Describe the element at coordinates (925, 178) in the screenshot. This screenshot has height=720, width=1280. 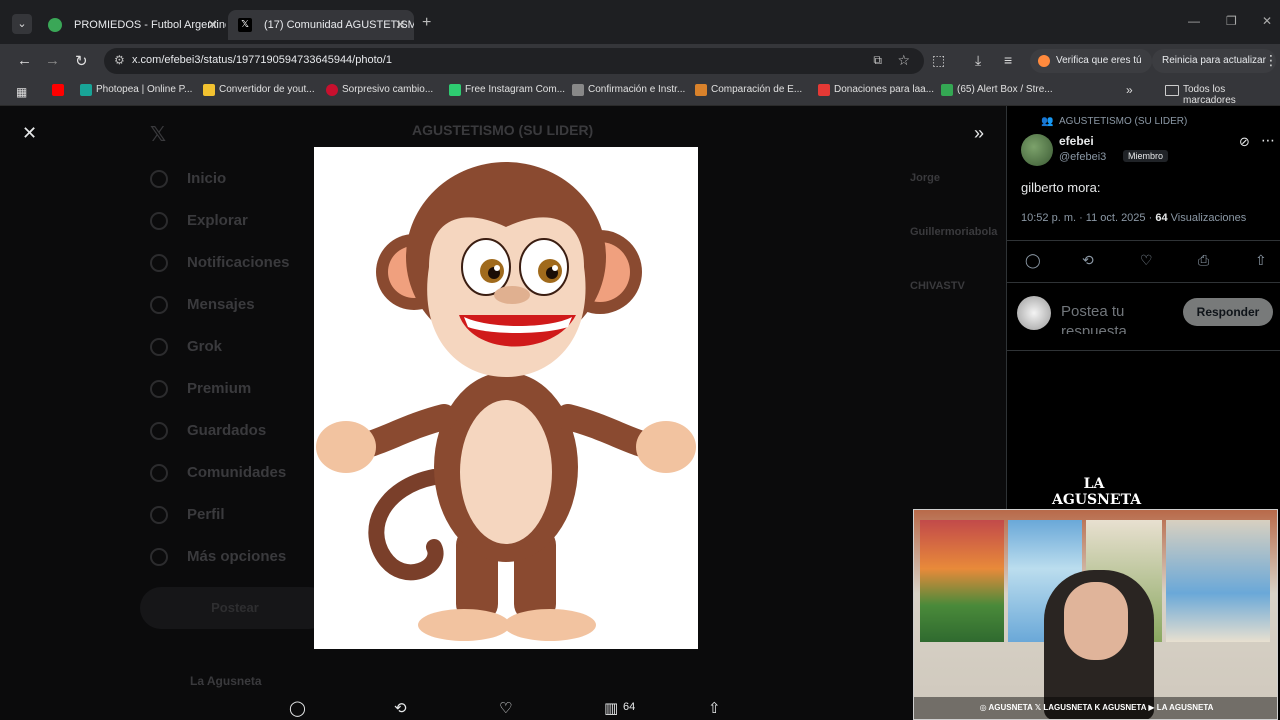
I see `ghost-side-name: Jorge` at that location.